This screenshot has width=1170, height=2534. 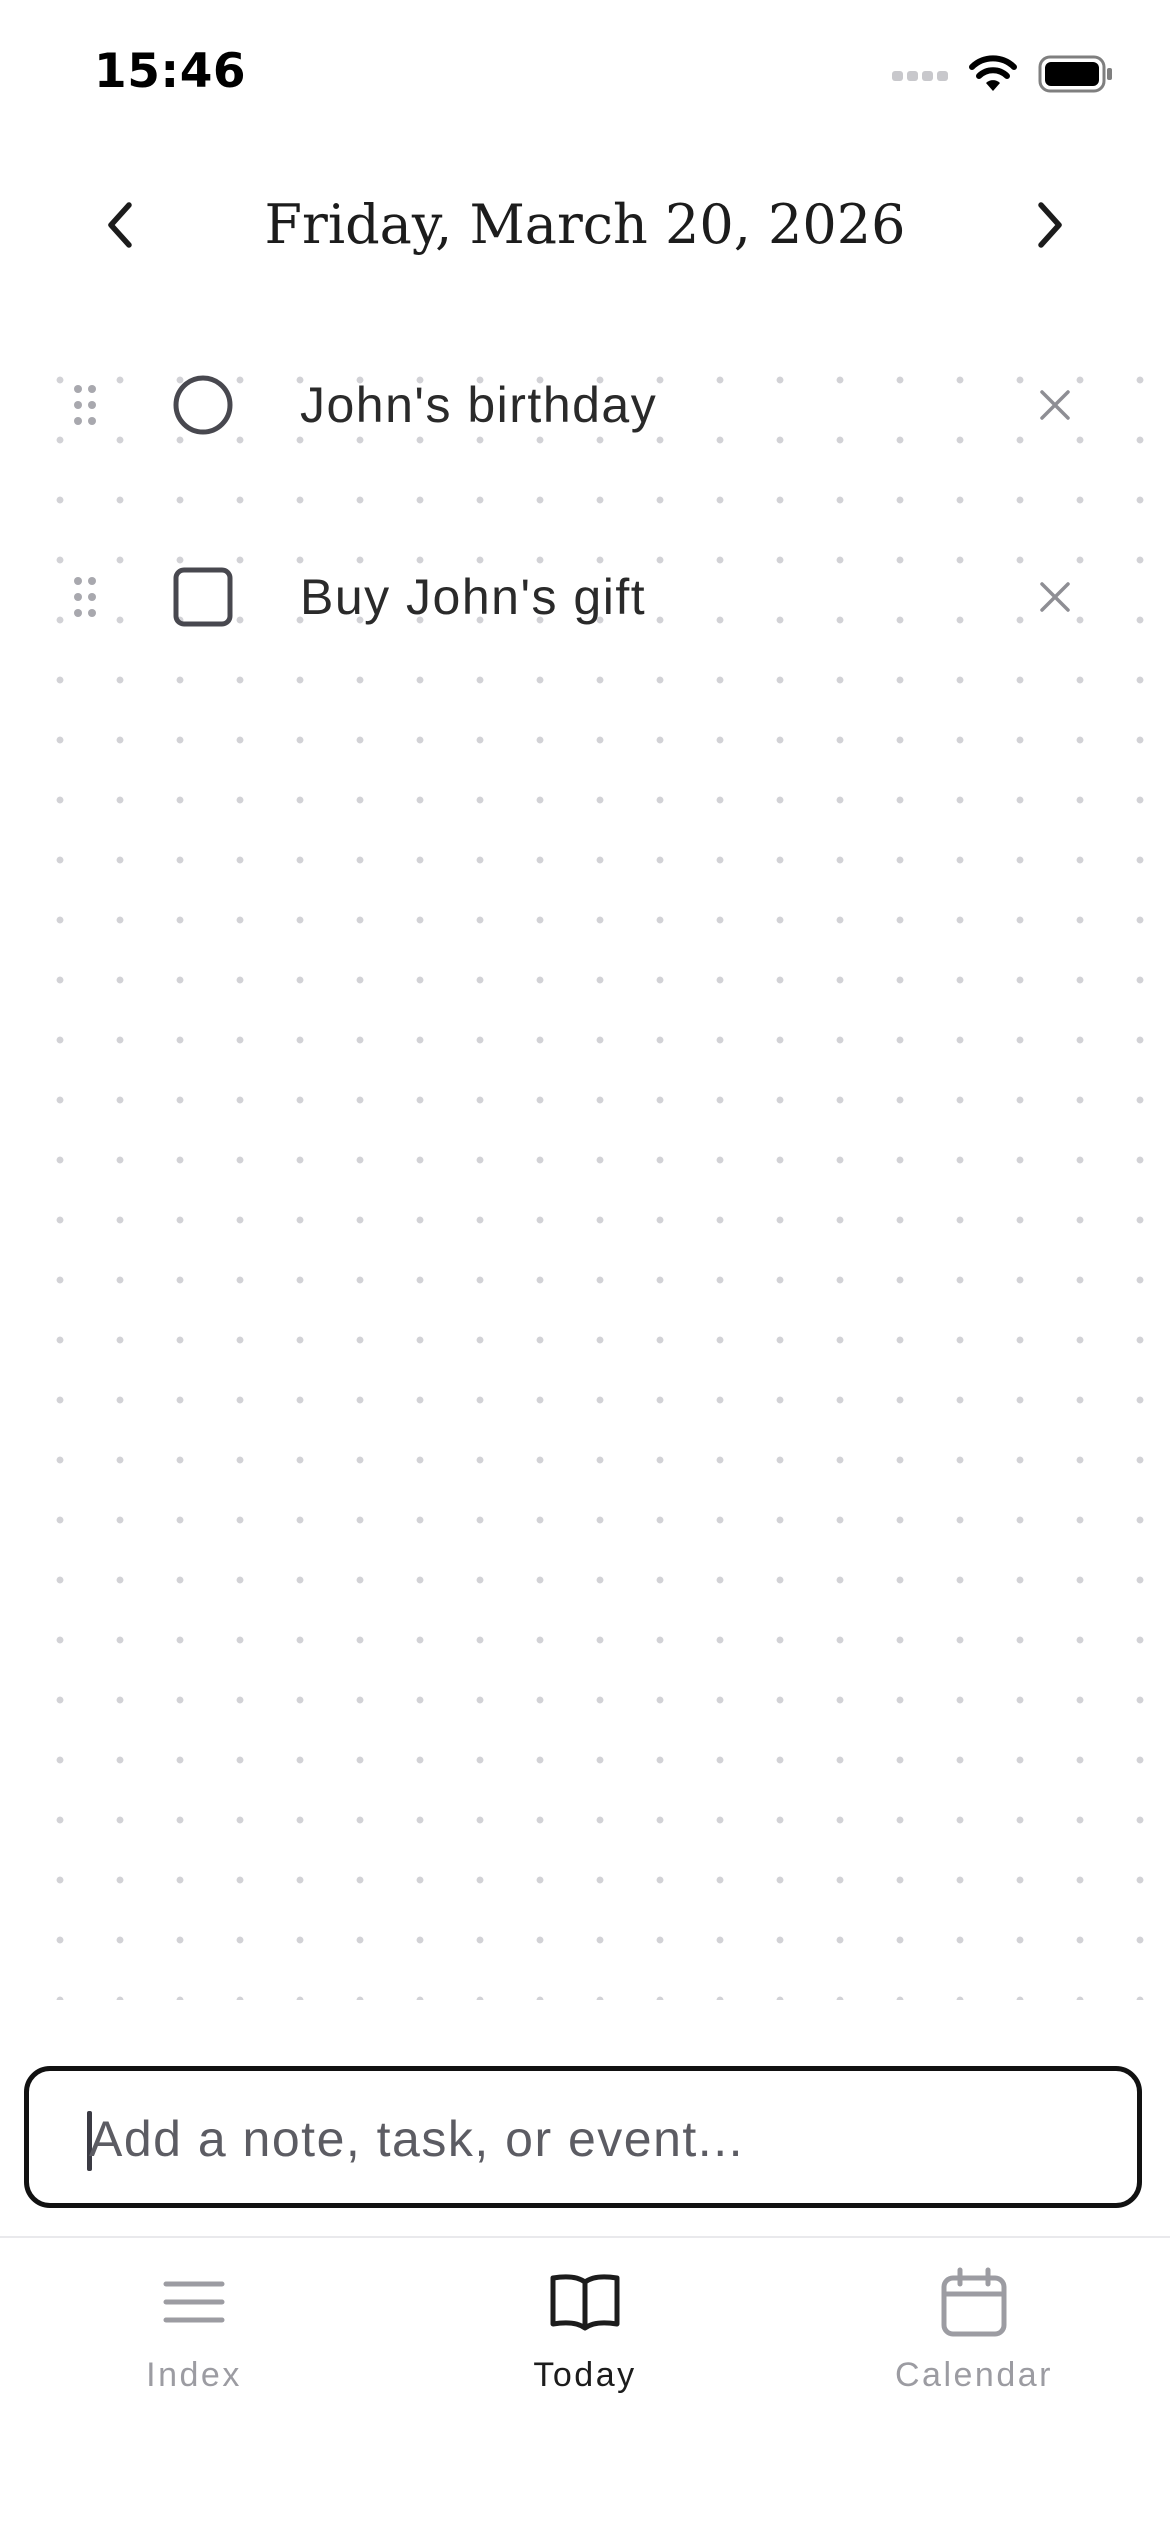 I want to click on composer, so click(x=583, y=2137).